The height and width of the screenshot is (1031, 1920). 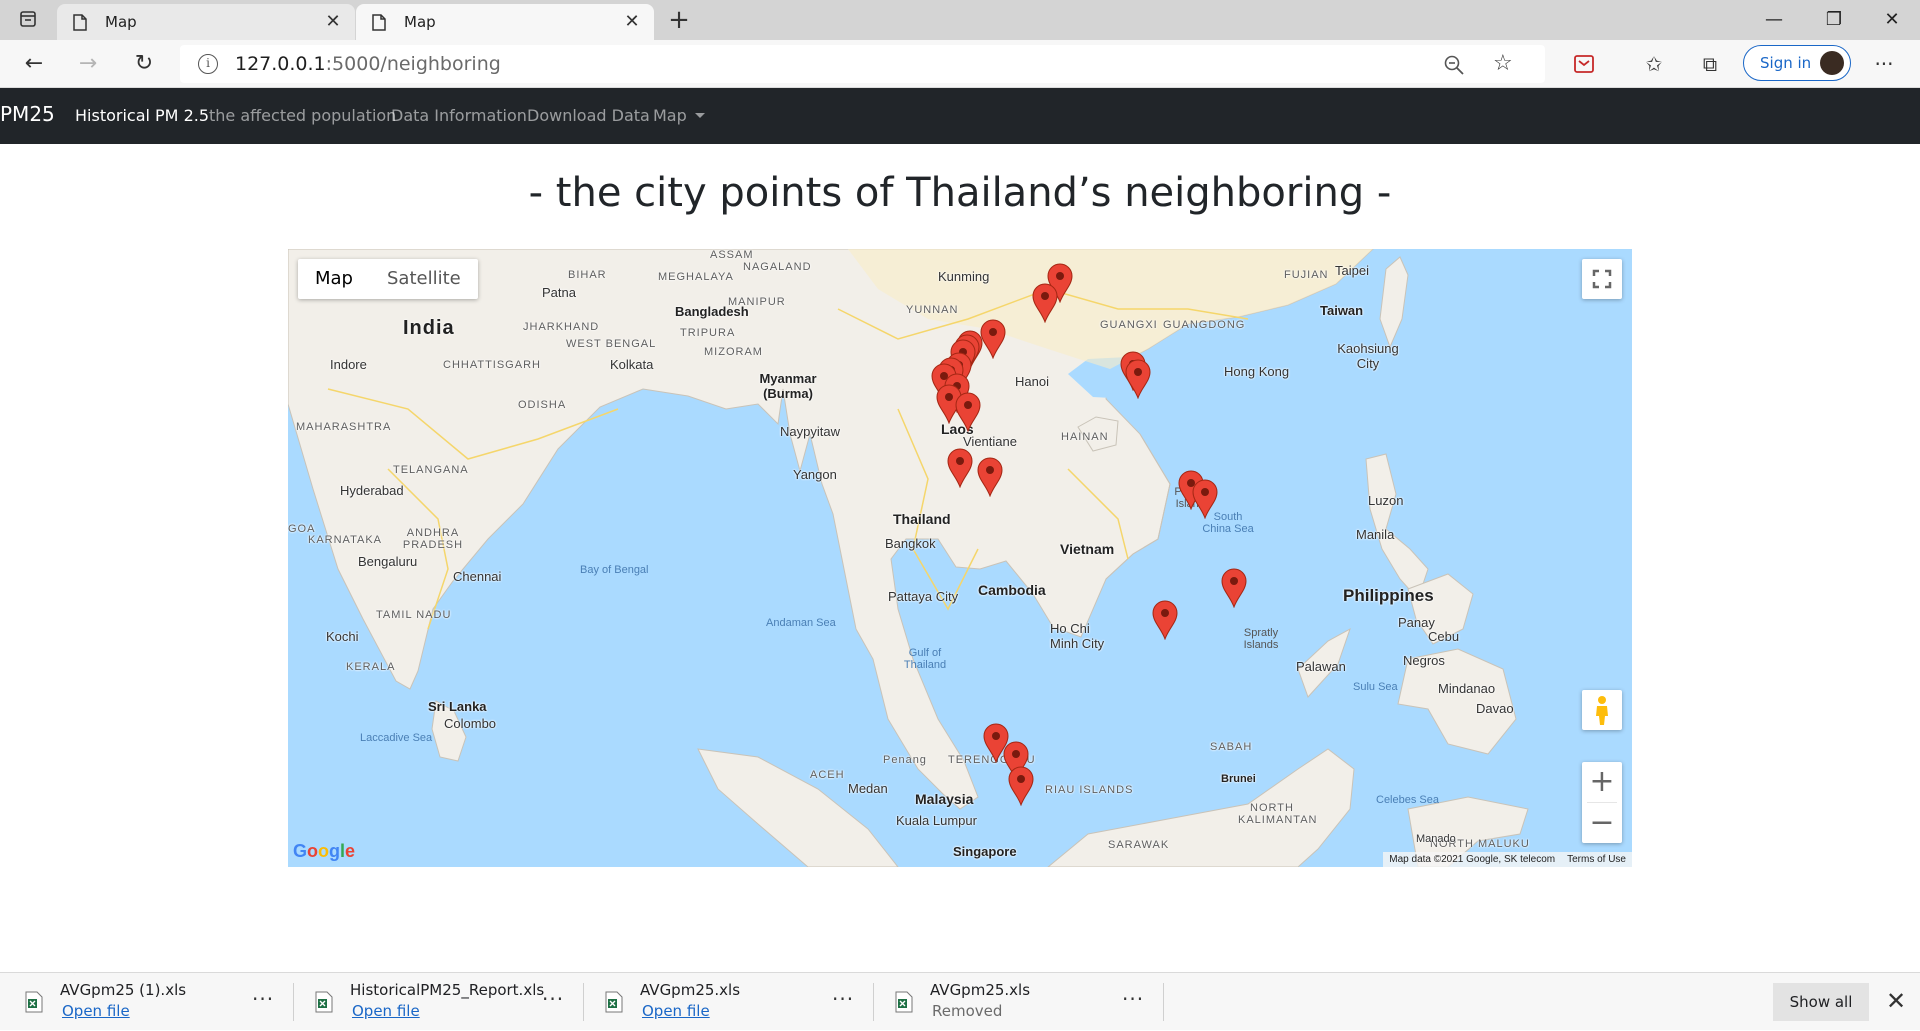 I want to click on map-label-city: Kochi, so click(x=342, y=636).